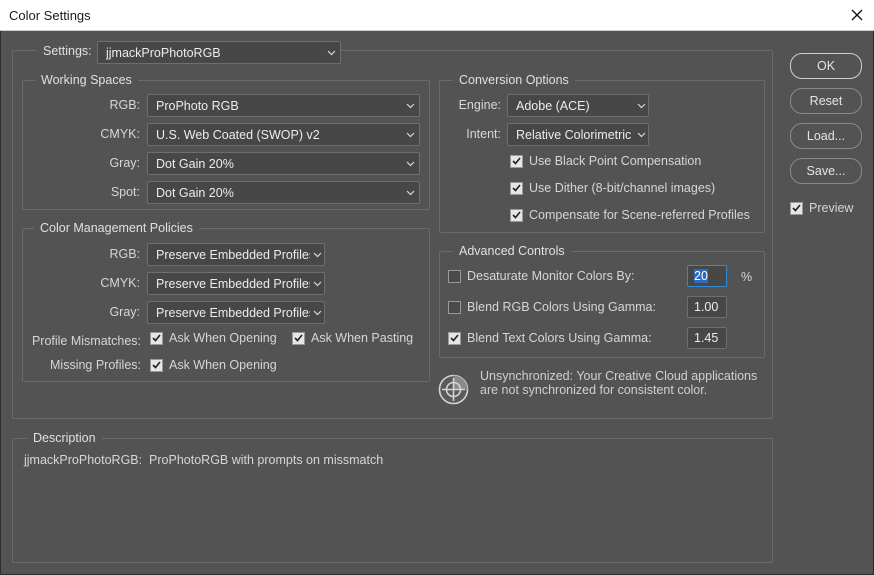  I want to click on ask-when-opening-checkbox: Ask When Opening, so click(213, 338).